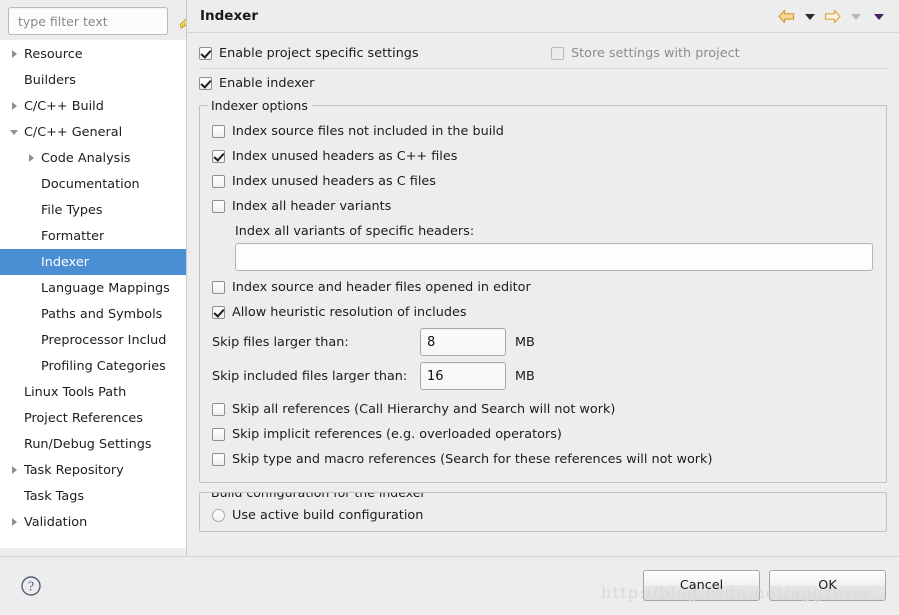 The image size is (899, 615). What do you see at coordinates (543, 312) in the screenshot?
I see `checkbox-allow-heuristic-resolution-of-includes: Allow heuristic resolution of includes` at bounding box center [543, 312].